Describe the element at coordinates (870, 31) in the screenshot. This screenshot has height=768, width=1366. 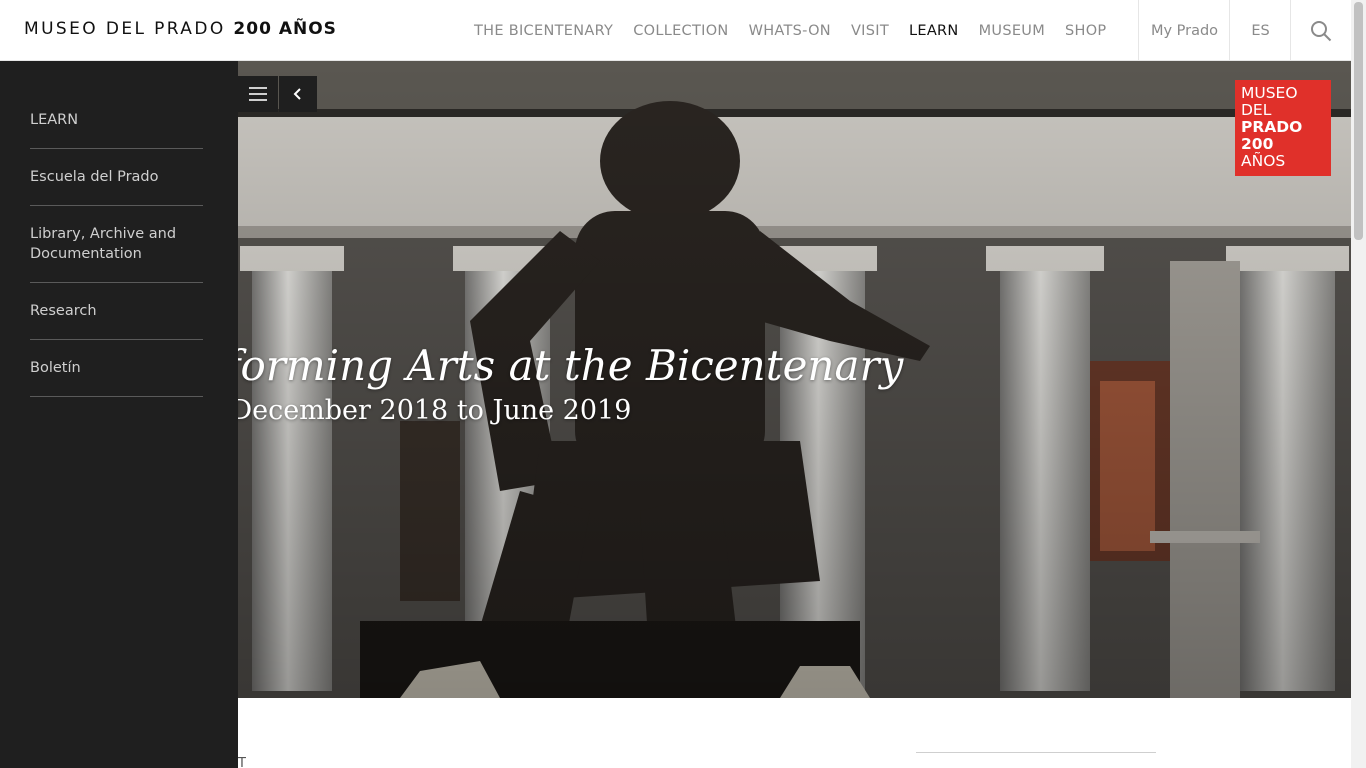
I see `nav-visit: VISIT` at that location.